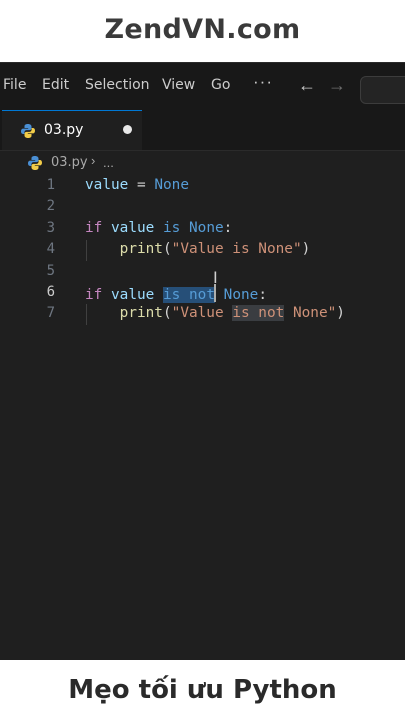 This screenshot has width=405, height=720. Describe the element at coordinates (159, 228) in the screenshot. I see `code-text: if value is None:` at that location.